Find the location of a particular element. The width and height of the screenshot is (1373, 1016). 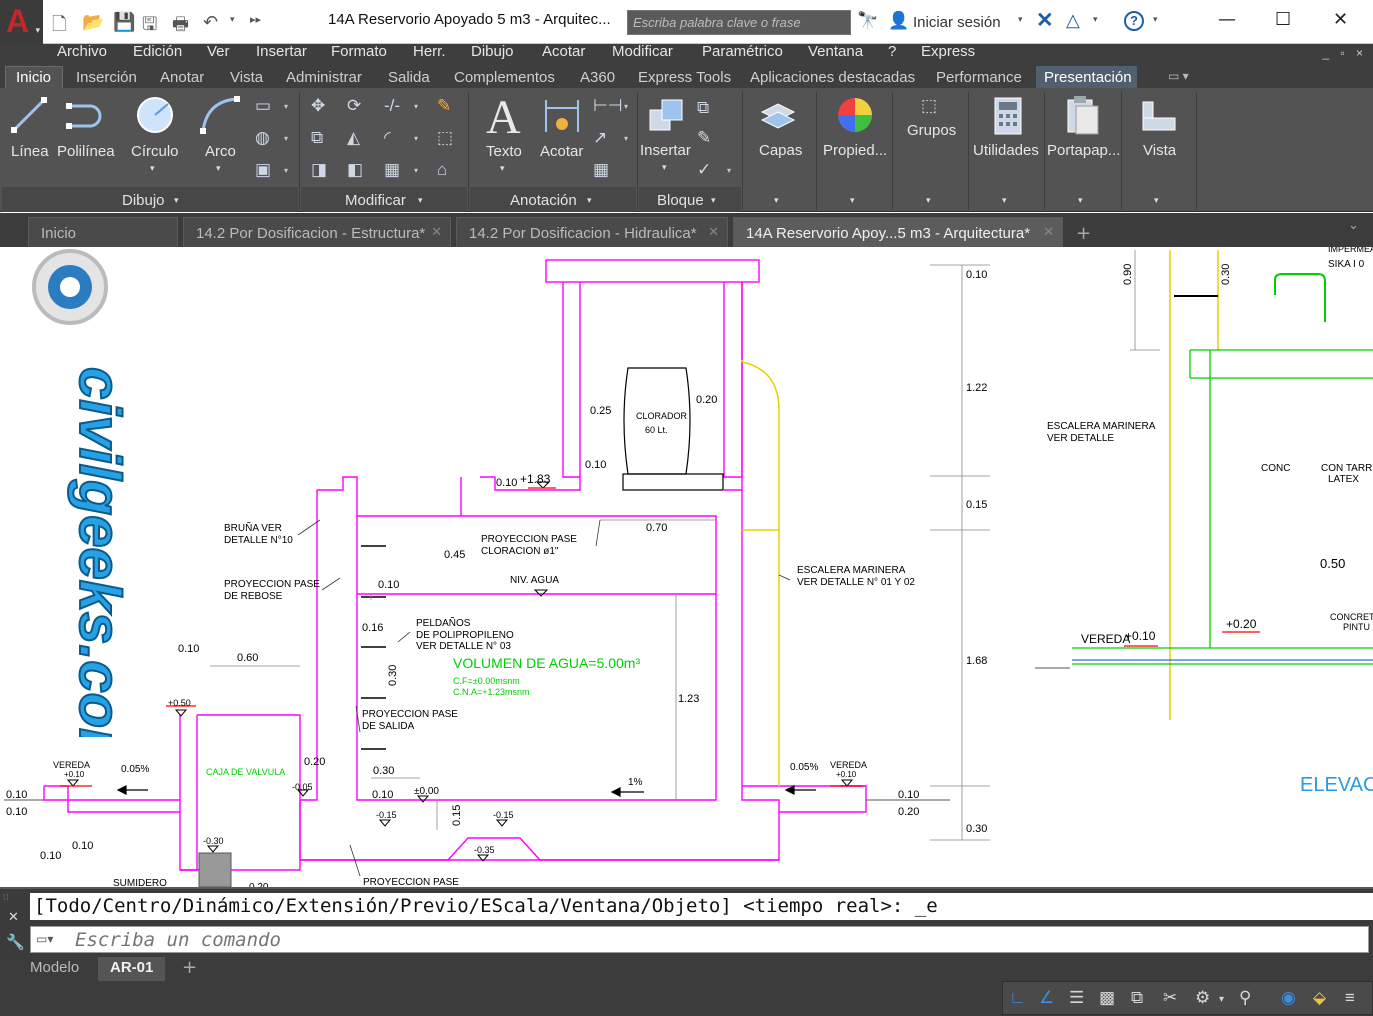

save-icon: 💾 is located at coordinates (124, 22).